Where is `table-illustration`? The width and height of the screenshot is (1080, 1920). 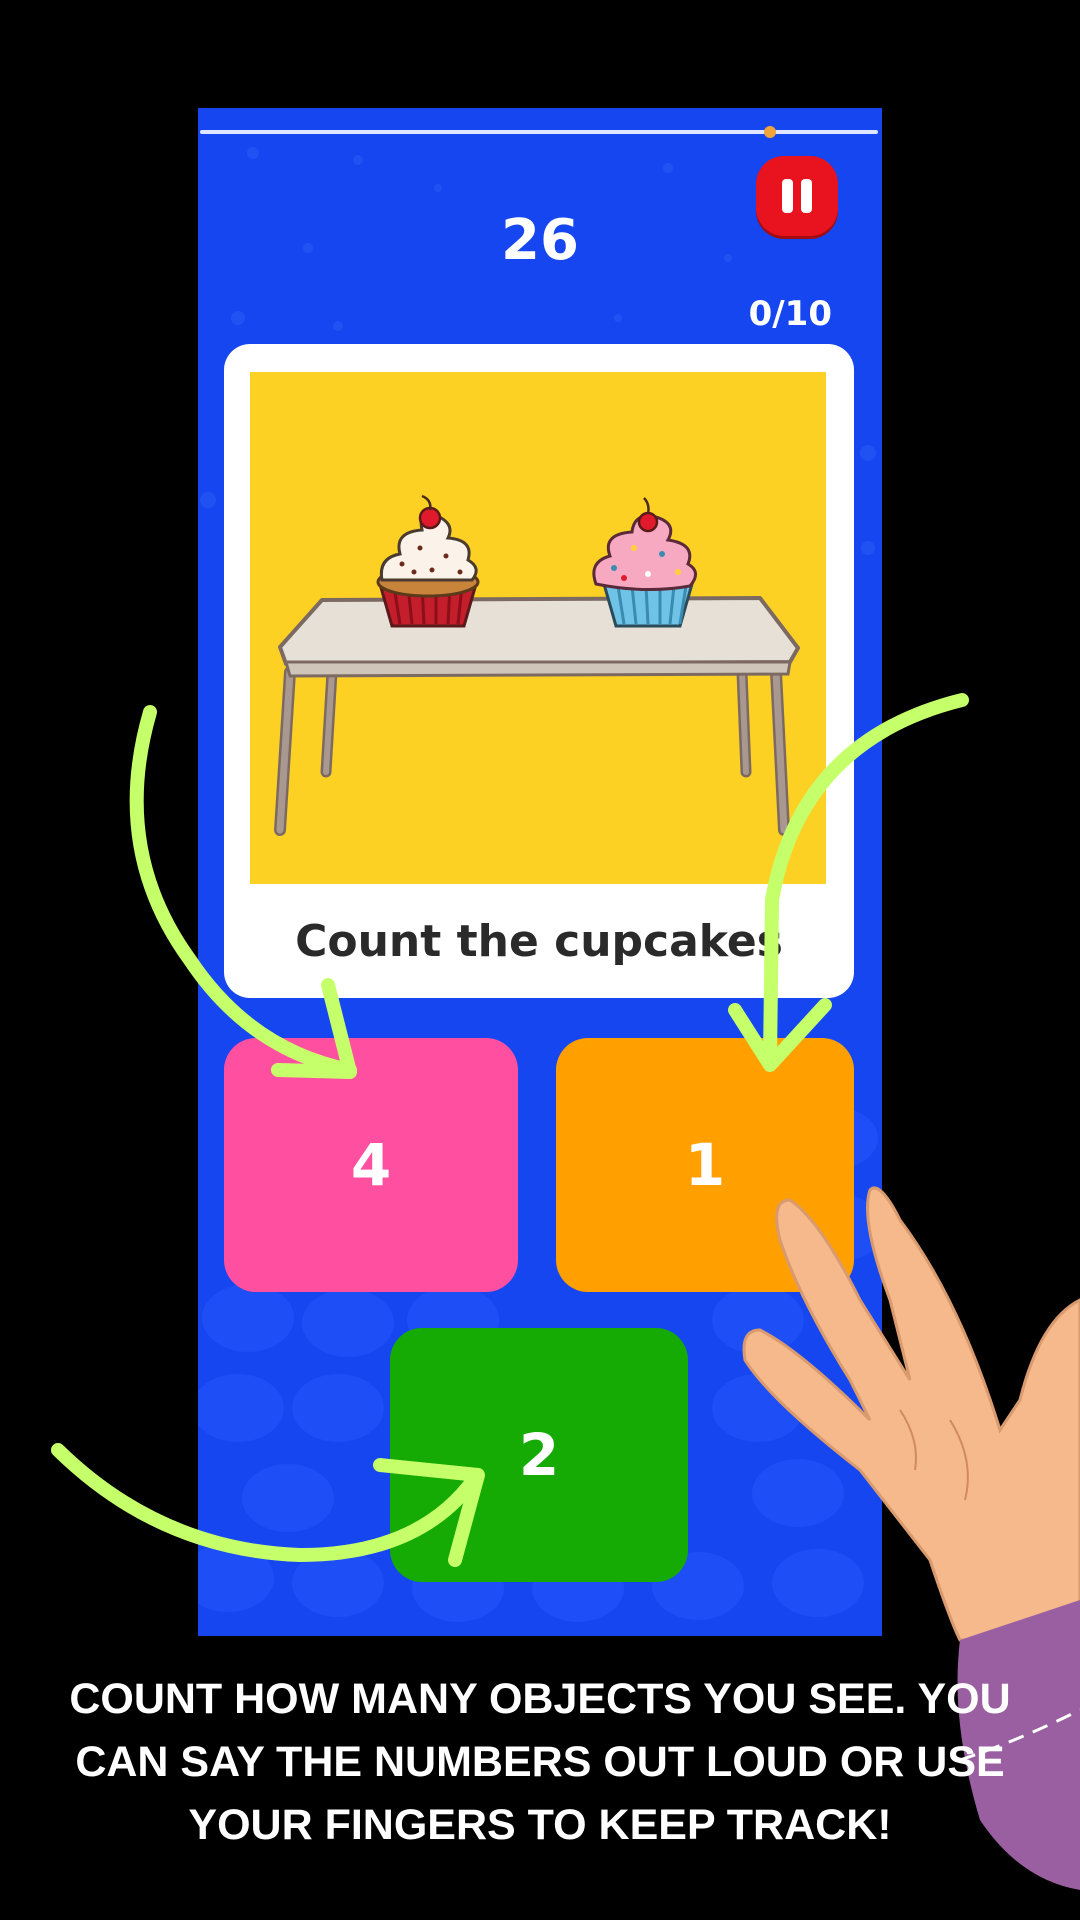 table-illustration is located at coordinates (537, 716).